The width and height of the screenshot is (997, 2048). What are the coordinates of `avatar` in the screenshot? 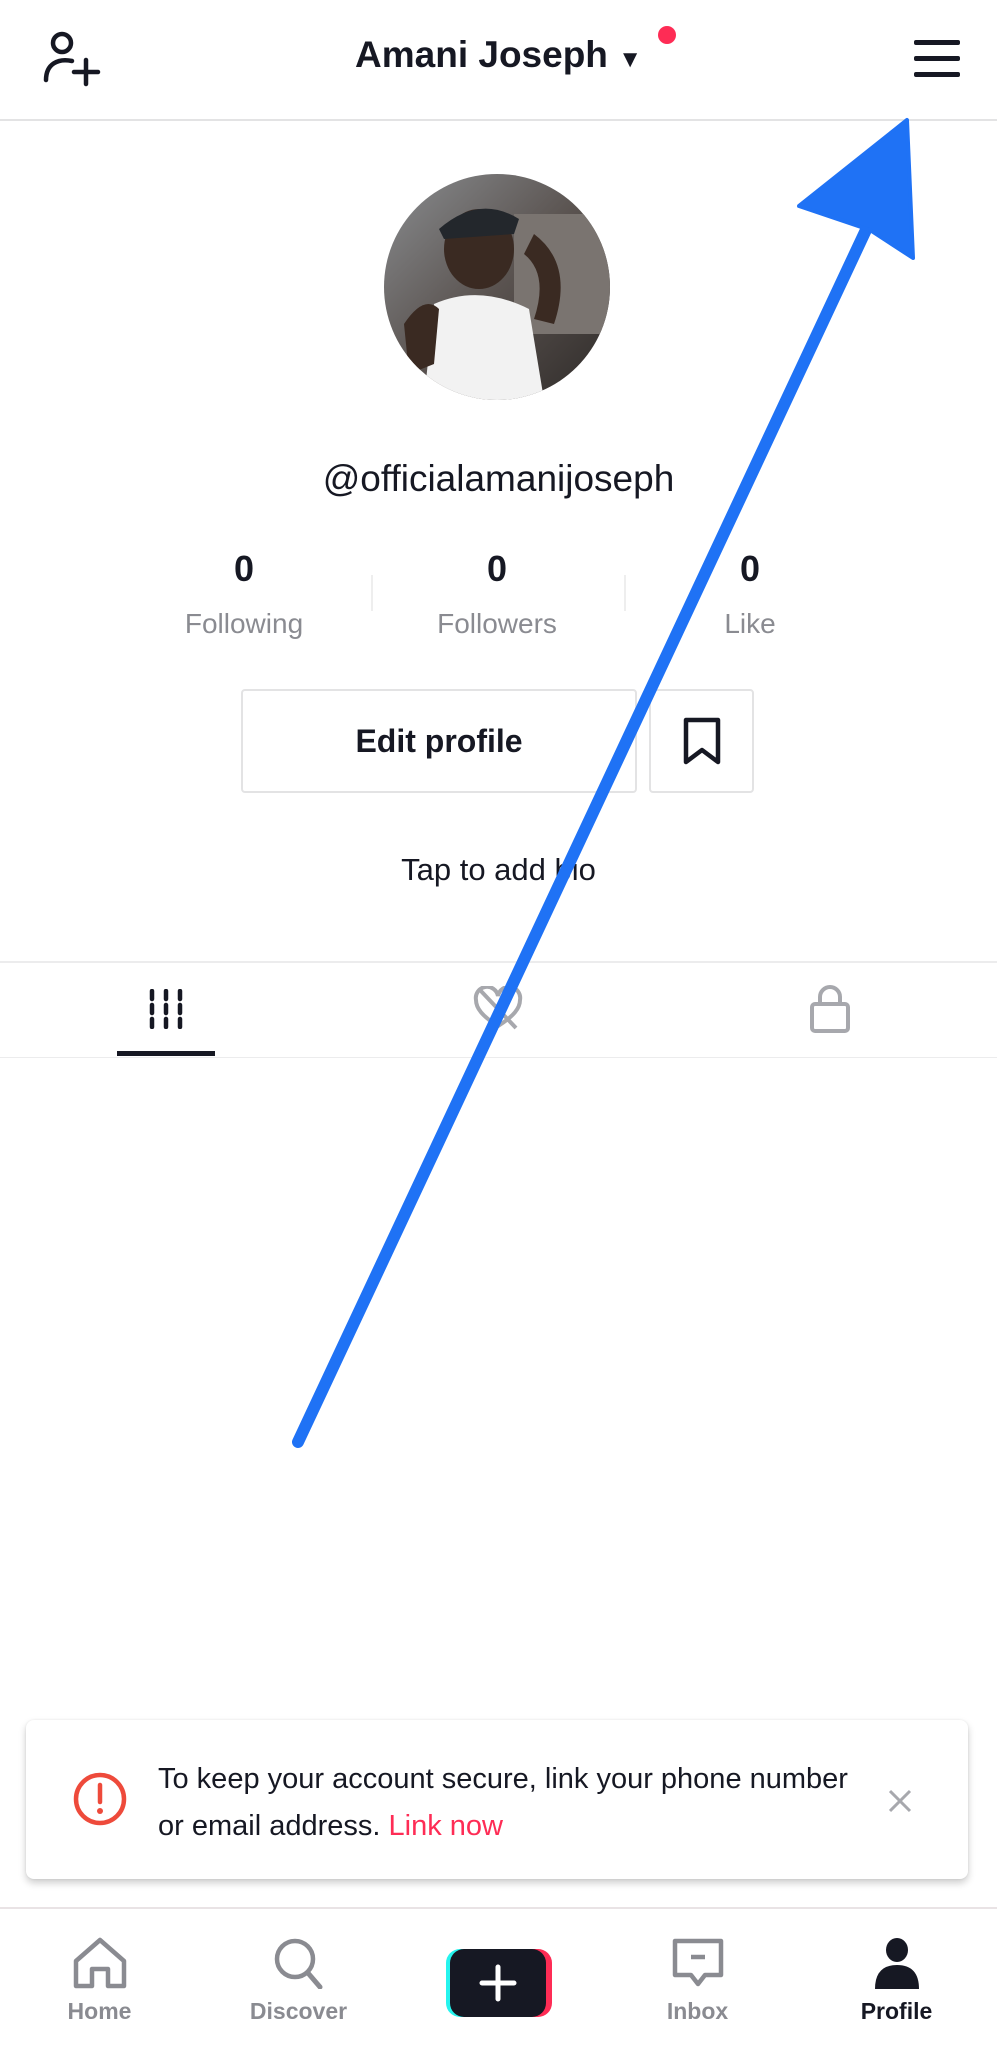 It's located at (497, 287).